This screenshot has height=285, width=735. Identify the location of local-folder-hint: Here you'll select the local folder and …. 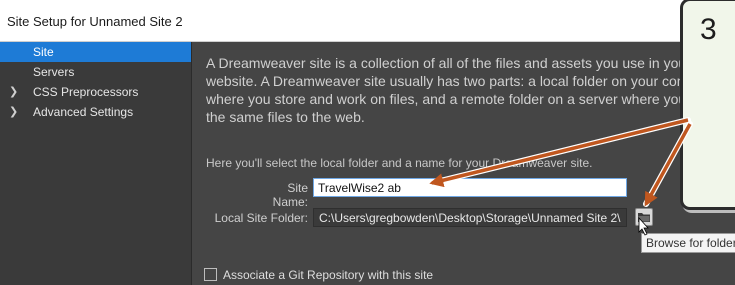
(399, 163).